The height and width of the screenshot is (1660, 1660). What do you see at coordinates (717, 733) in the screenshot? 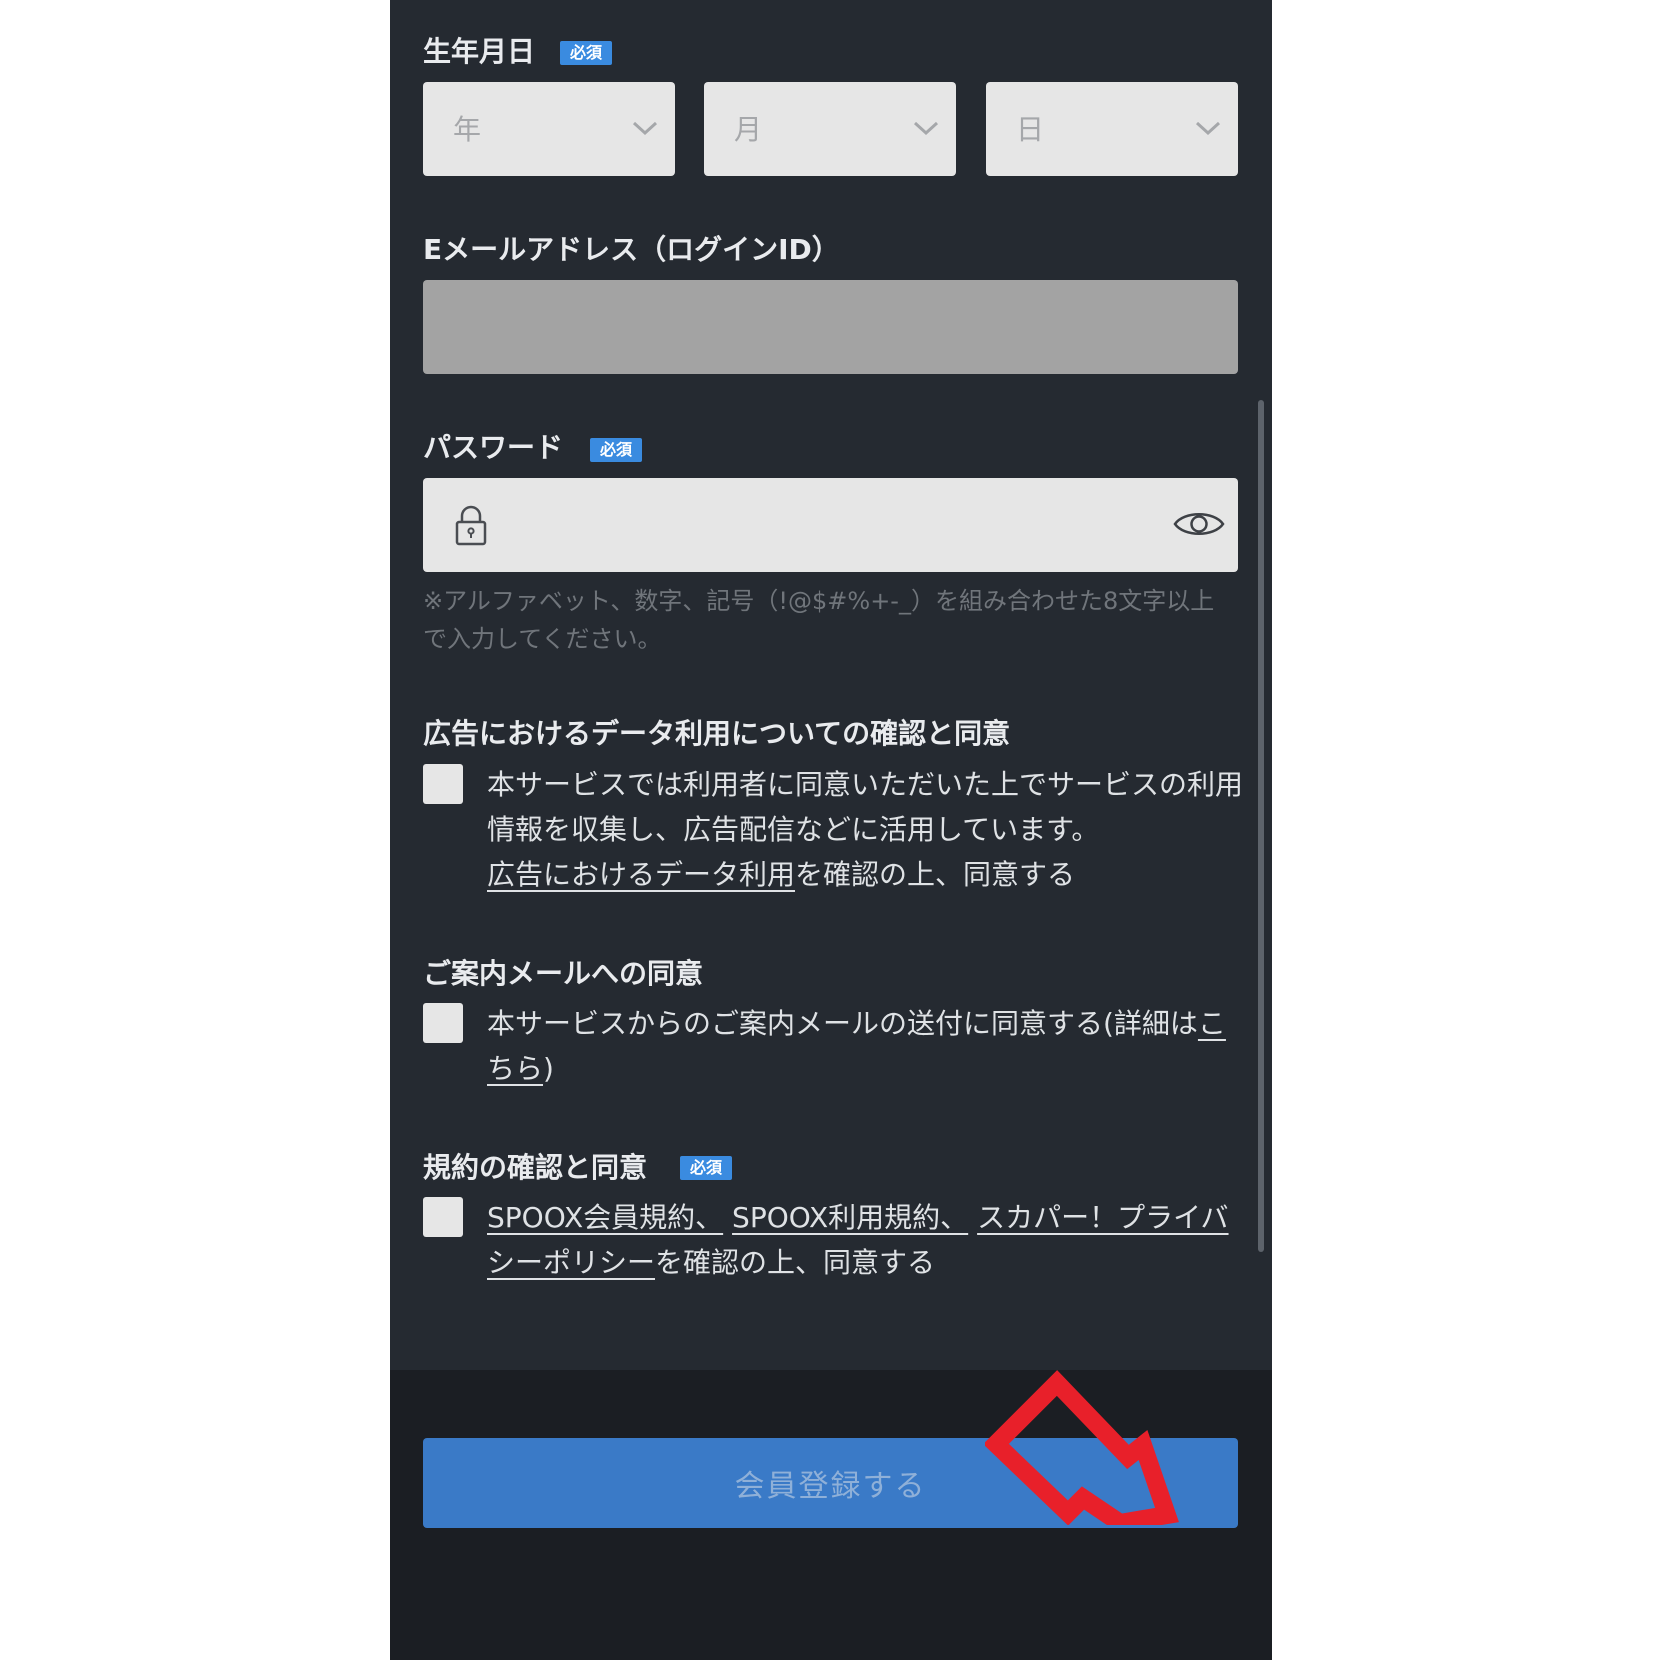
I see `ad-consent-label: 広告におけるデータ利用についての確認と同意` at bounding box center [717, 733].